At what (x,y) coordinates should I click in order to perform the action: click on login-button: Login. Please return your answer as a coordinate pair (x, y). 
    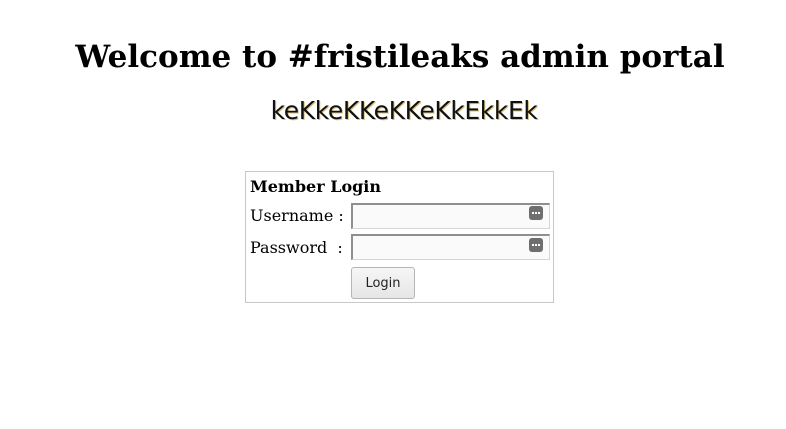
    Looking at the image, I should click on (383, 283).